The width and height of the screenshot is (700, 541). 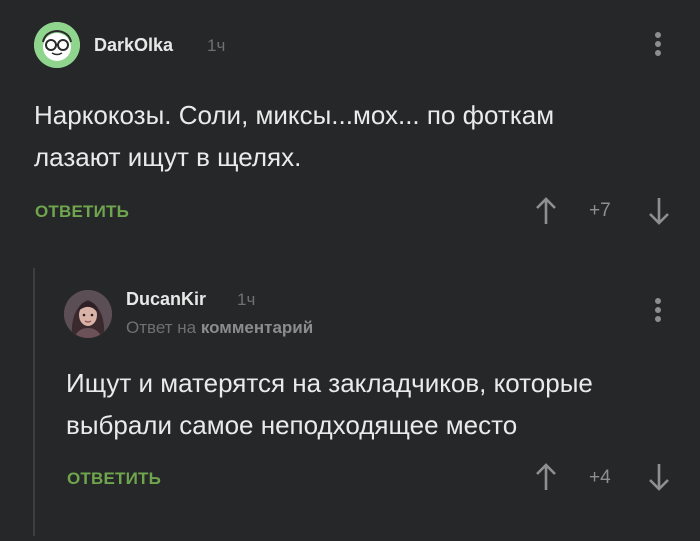 What do you see at coordinates (161, 327) in the screenshot?
I see `reply-to-prefix: Ответ на` at bounding box center [161, 327].